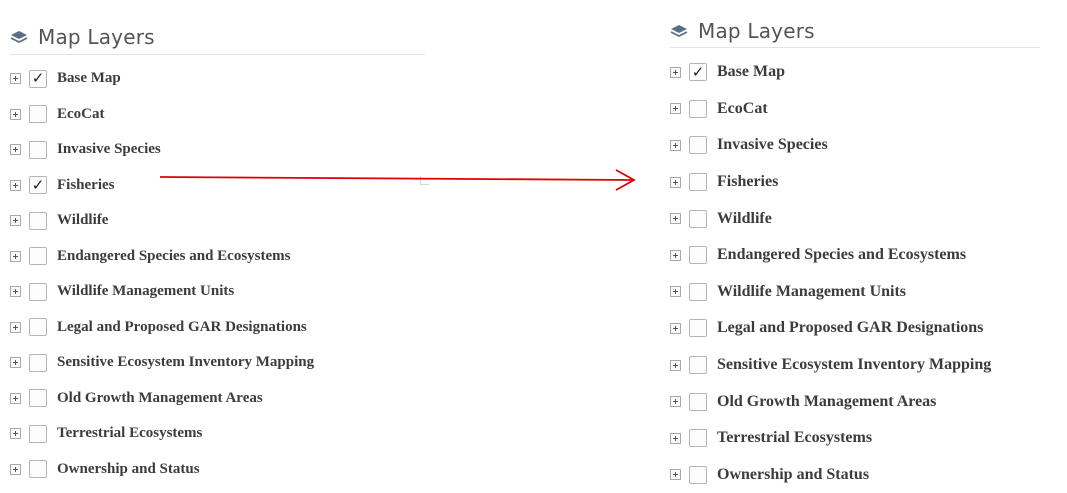  Describe the element at coordinates (217, 186) in the screenshot. I see `layer-row: ✓ Fisheries` at that location.